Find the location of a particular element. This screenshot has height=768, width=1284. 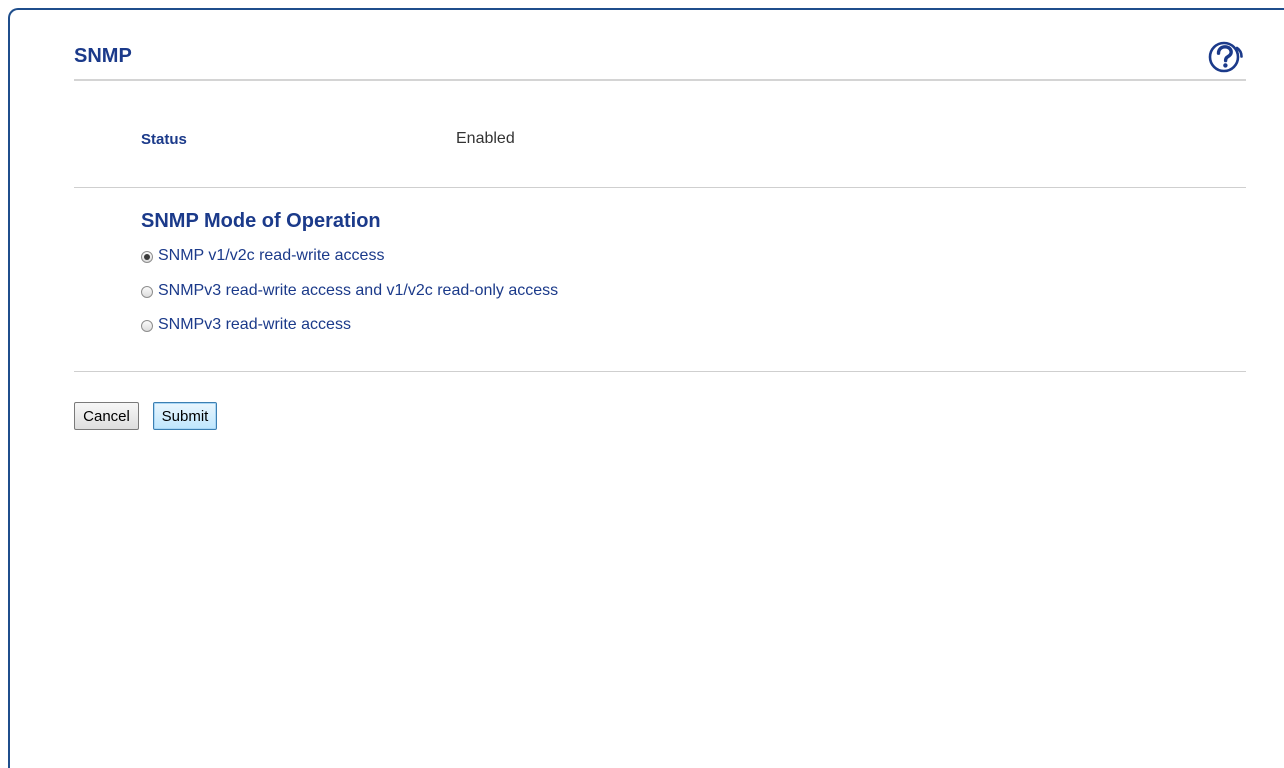

section-divider is located at coordinates (660, 187).